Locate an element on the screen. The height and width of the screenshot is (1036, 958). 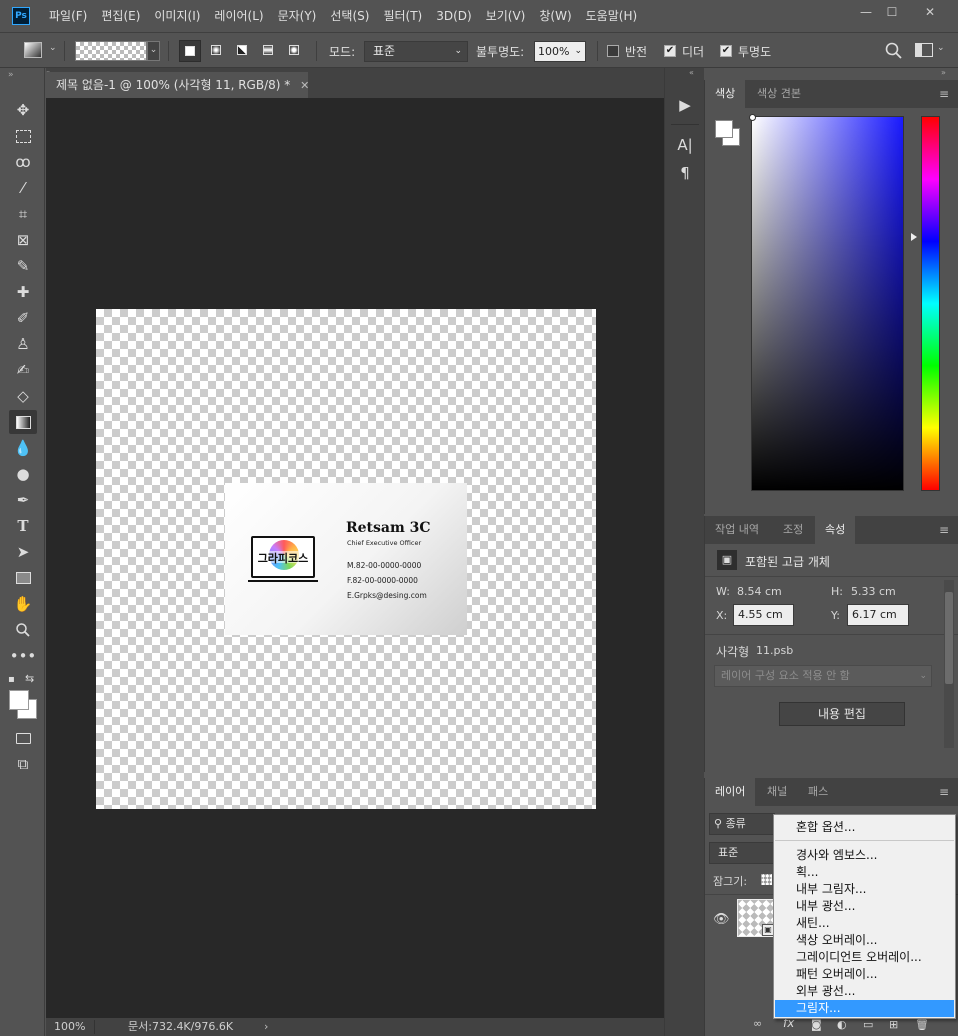
magic-wand-tool-icon: ⁄ is located at coordinates (23, 188).